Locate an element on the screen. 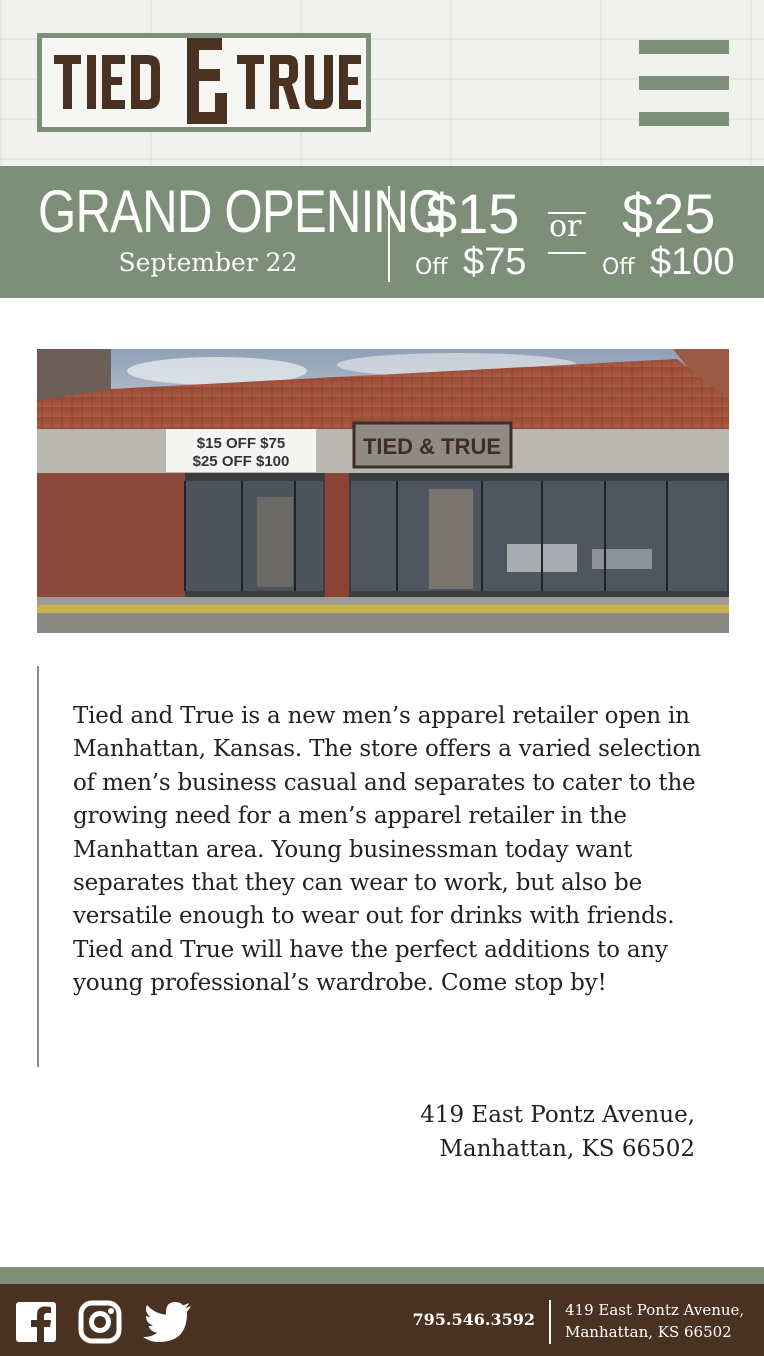  or-label: or is located at coordinates (565, 226).